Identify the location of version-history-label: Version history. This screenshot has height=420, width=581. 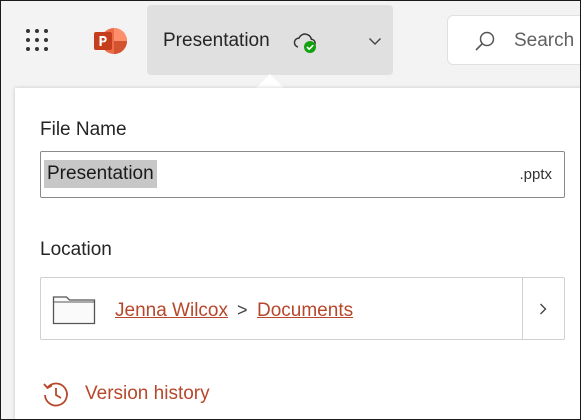
(147, 393).